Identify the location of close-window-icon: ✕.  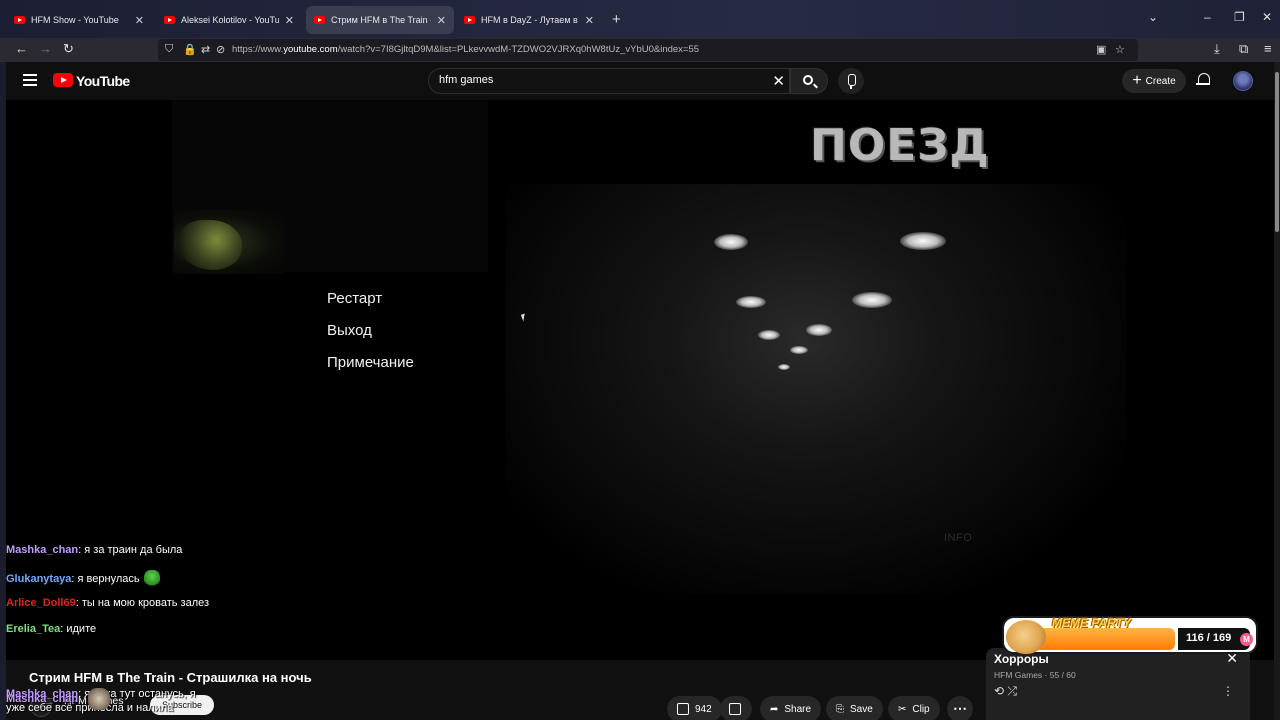
(1267, 17).